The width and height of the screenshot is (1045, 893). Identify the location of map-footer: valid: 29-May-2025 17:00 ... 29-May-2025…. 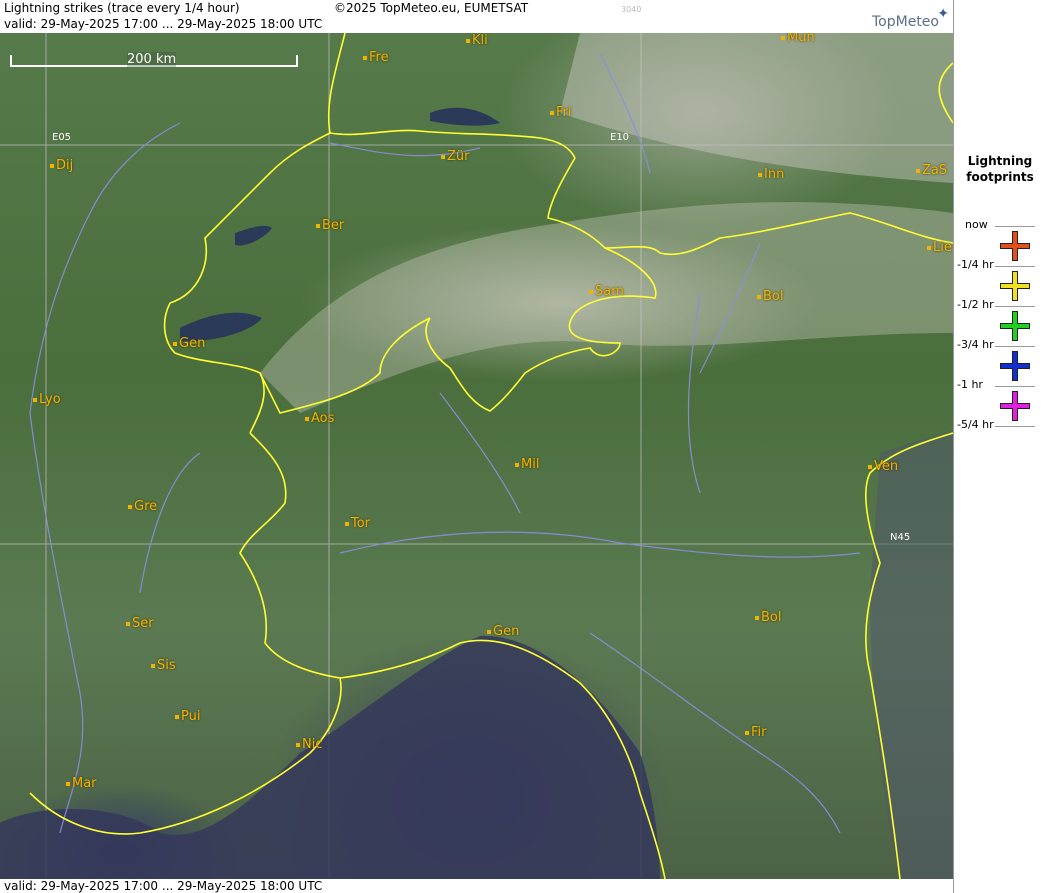
(476, 886).